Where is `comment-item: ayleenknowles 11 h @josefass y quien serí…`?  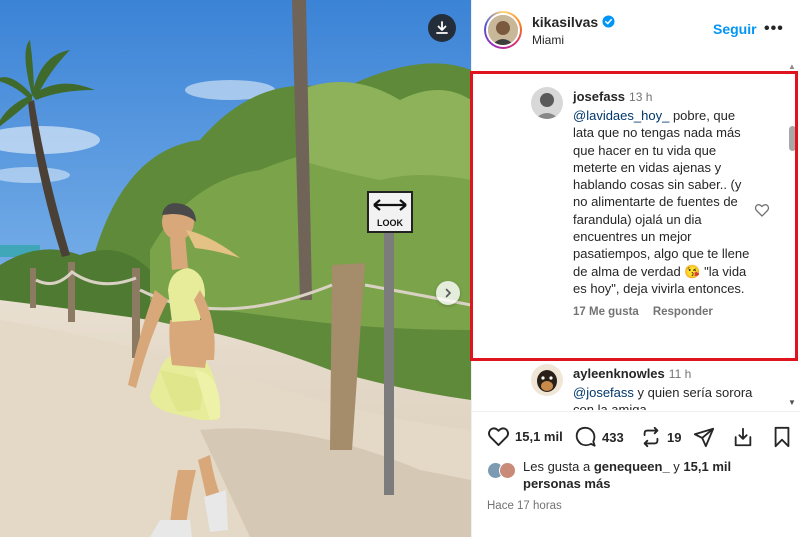
comment-item: ayleenknowles 11 h @josefass y quien serí… is located at coordinates (663, 387).